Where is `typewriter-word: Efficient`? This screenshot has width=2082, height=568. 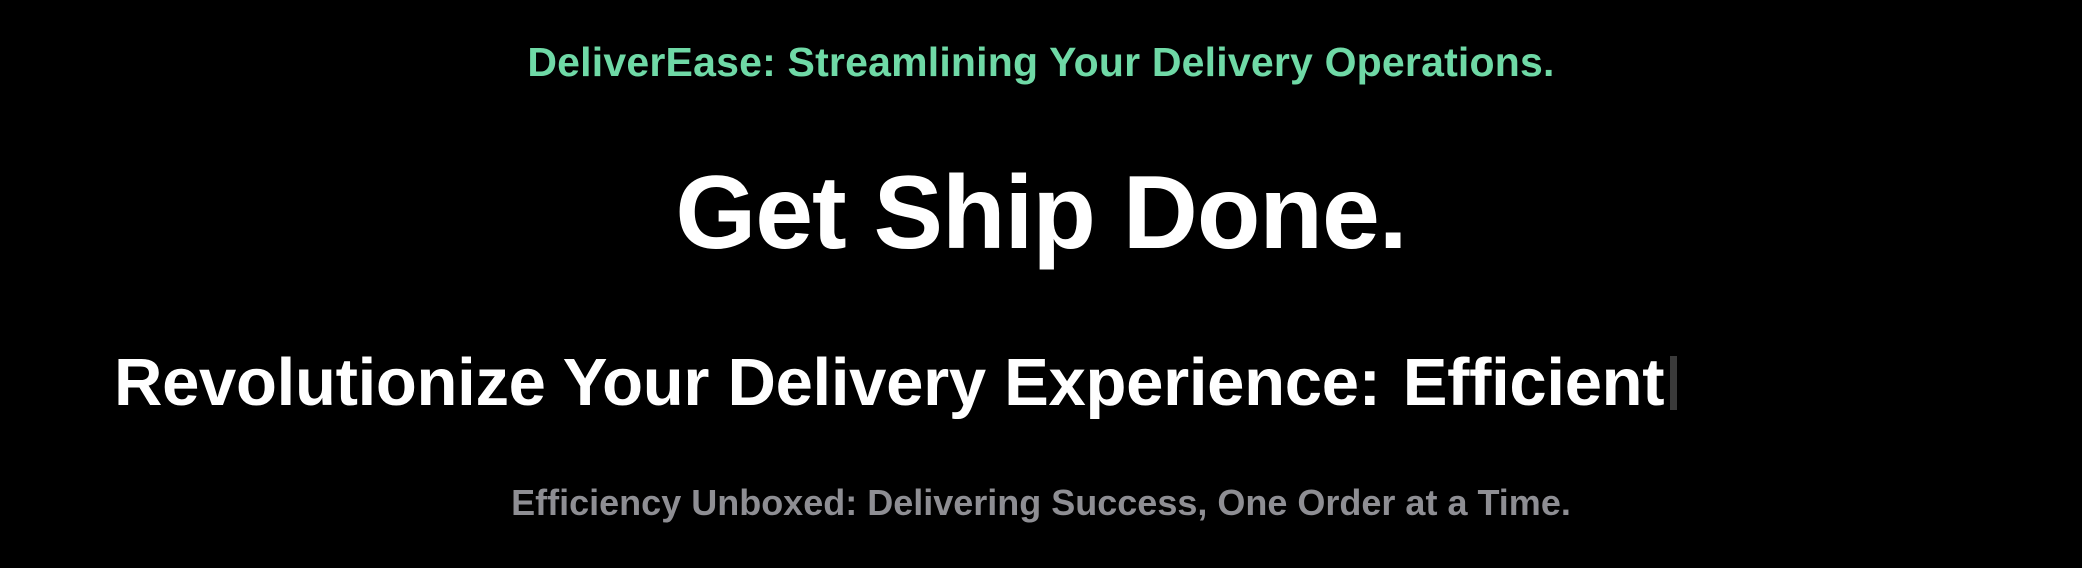
typewriter-word: Efficient is located at coordinates (1533, 382).